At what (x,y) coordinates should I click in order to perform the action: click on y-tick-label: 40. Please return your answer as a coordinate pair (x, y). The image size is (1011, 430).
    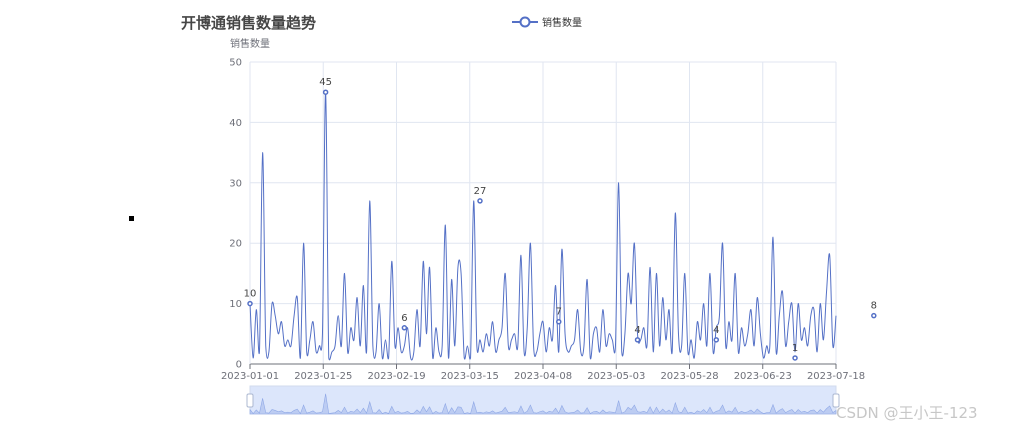
    Looking at the image, I should click on (235, 123).